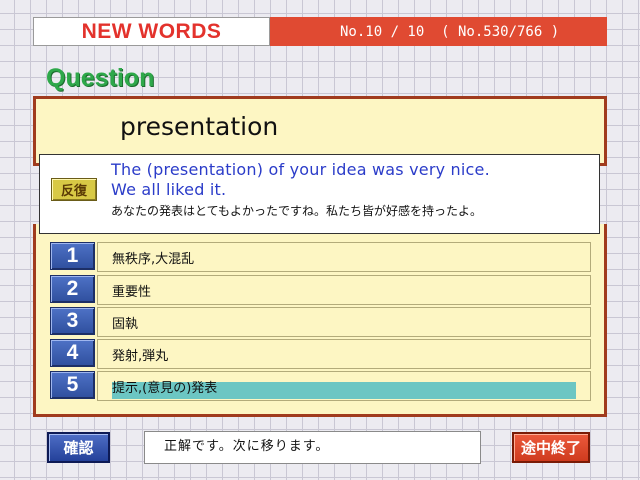 Image resolution: width=640 pixels, height=480 pixels. Describe the element at coordinates (72, 256) in the screenshot. I see `choice-1-number-button: 1` at that location.